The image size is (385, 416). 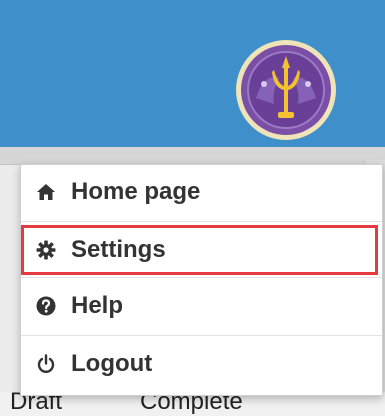 I want to click on question-circle-icon, so click(x=46, y=306).